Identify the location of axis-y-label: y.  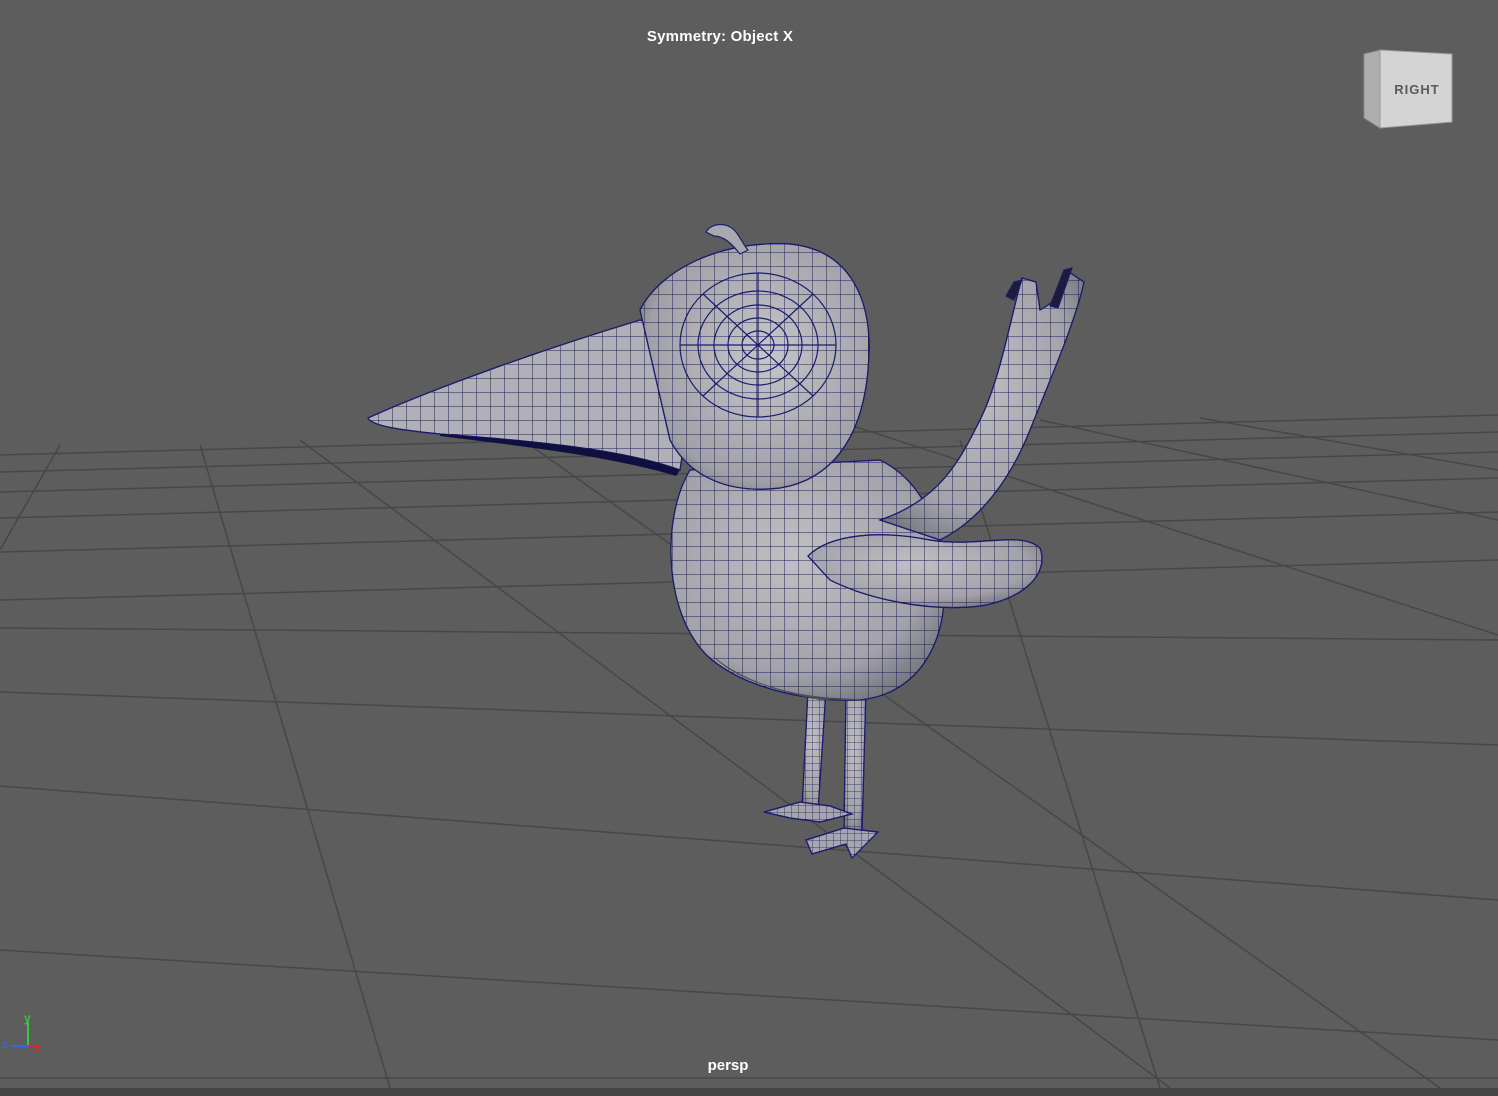
(27, 1018).